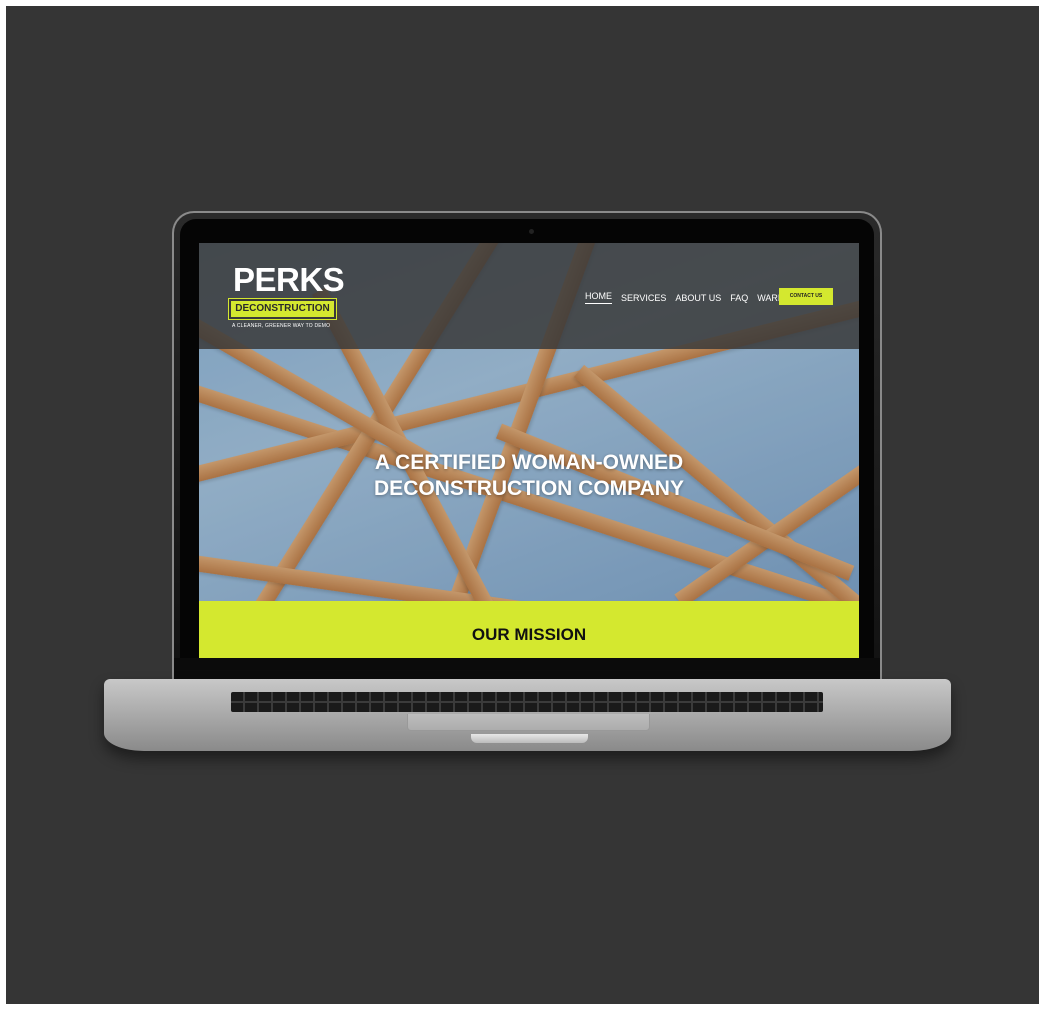  Describe the element at coordinates (282, 309) in the screenshot. I see `logo-badge: DECONSTRUCTION` at that location.